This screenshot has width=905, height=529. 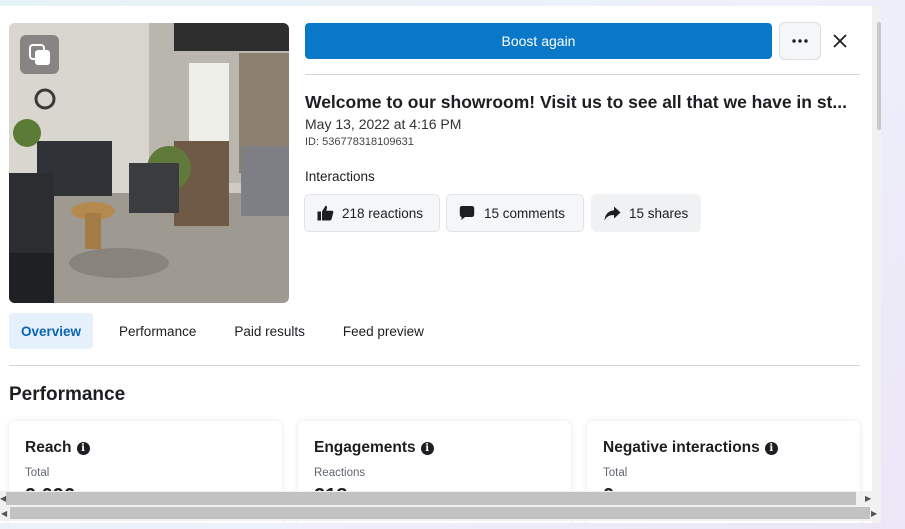 I want to click on card-title: Reach, so click(x=48, y=447).